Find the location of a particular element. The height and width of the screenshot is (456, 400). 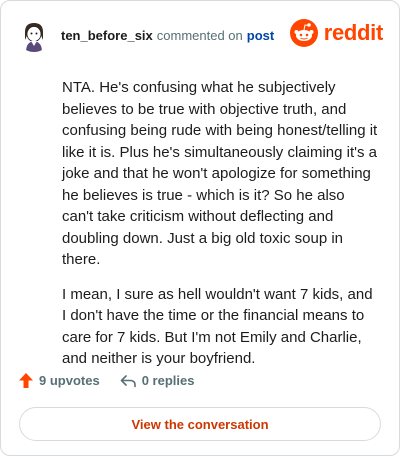

comment-header: ten_before_six commented on post reddit is located at coordinates (200, 35).